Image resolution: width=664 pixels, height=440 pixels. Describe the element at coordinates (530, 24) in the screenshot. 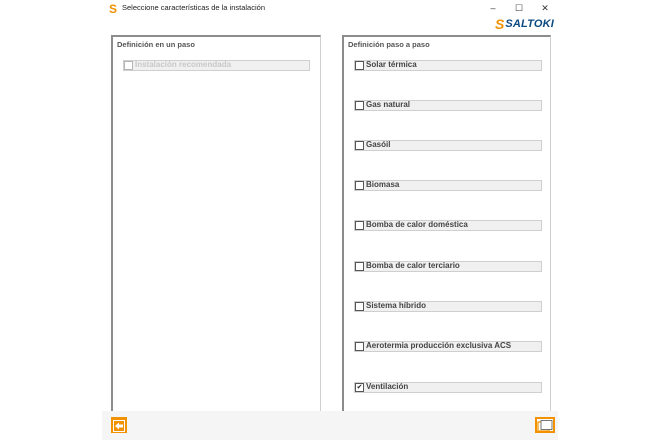

I see `saltoki-logo-text: SALTOKI` at that location.